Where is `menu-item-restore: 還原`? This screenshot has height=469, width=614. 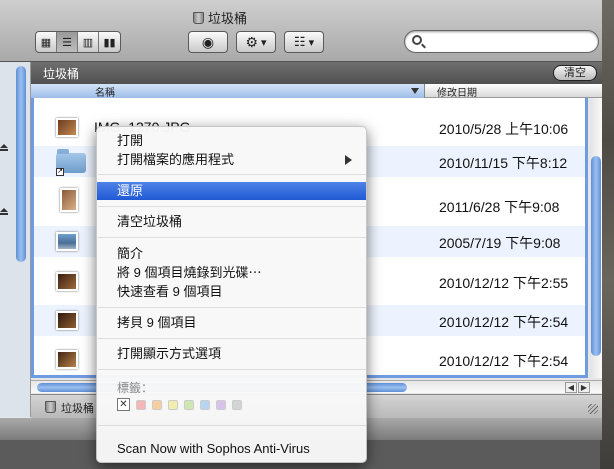 menu-item-restore: 還原 is located at coordinates (231, 191).